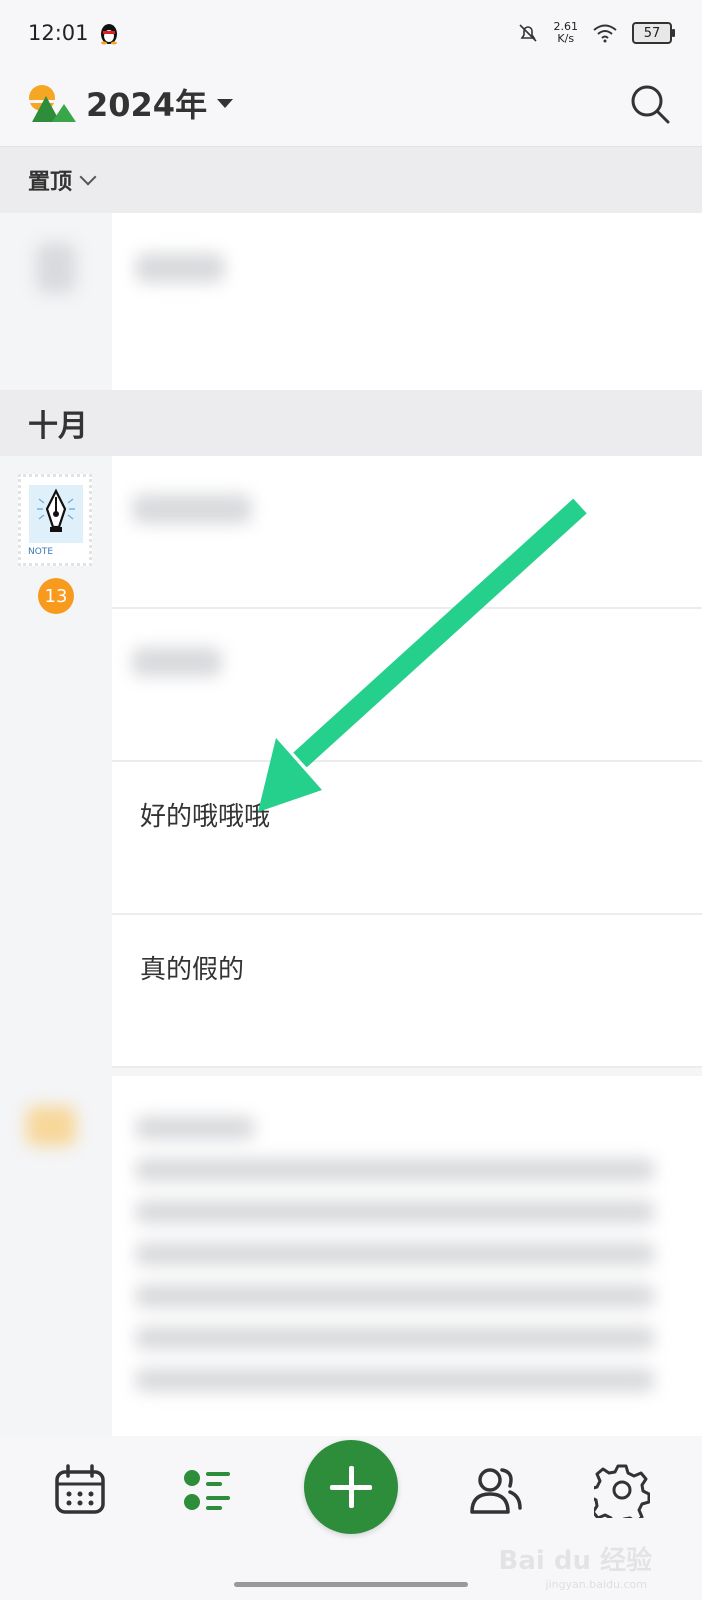 This screenshot has height=1600, width=702. I want to click on note-item: 好的哦哦哦, so click(407, 838).